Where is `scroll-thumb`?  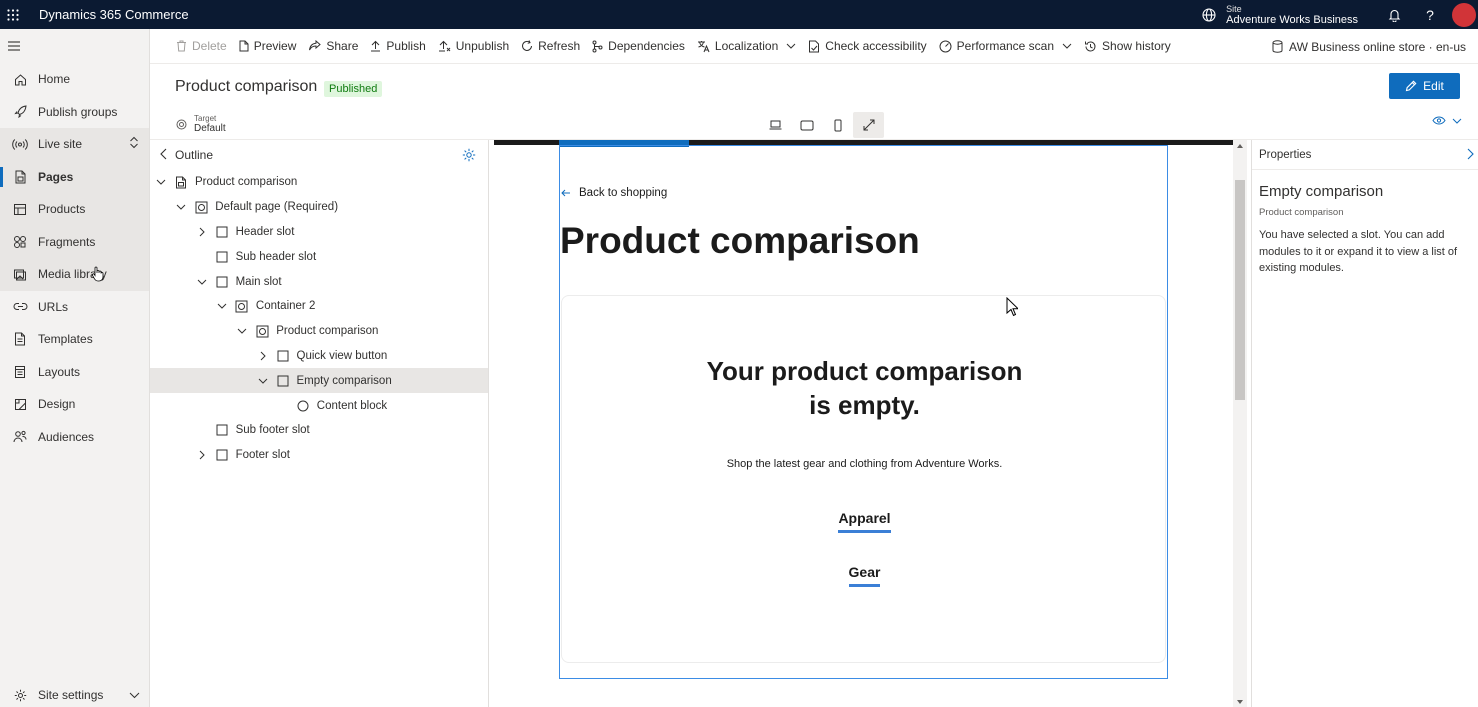
scroll-thumb is located at coordinates (1240, 290).